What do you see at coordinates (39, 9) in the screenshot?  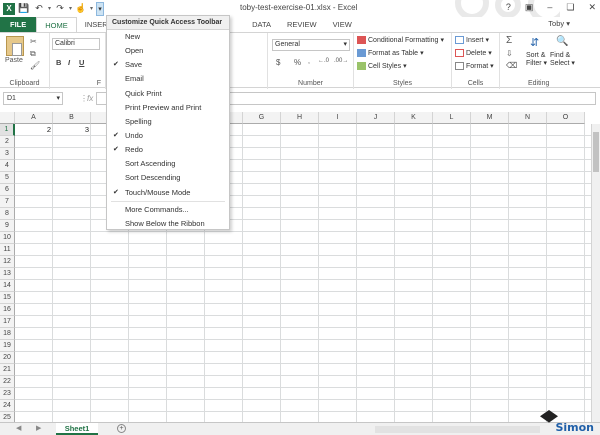 I see `undo-icon: ↶` at bounding box center [39, 9].